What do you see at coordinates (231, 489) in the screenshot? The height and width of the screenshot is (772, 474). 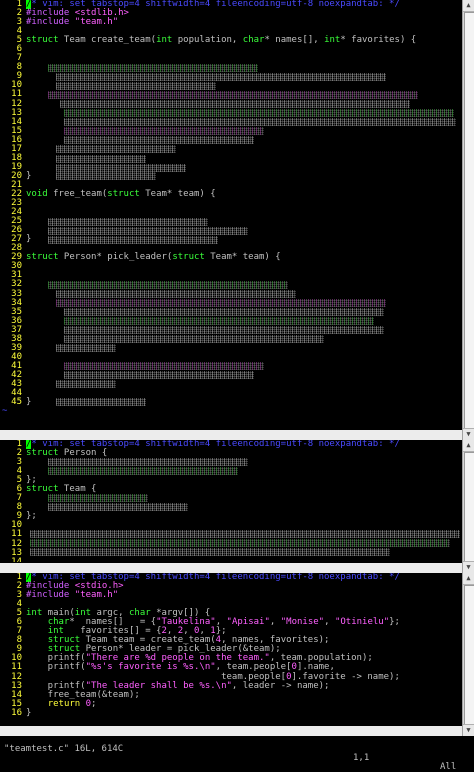 I see `code-line: 6 struct Team {` at bounding box center [231, 489].